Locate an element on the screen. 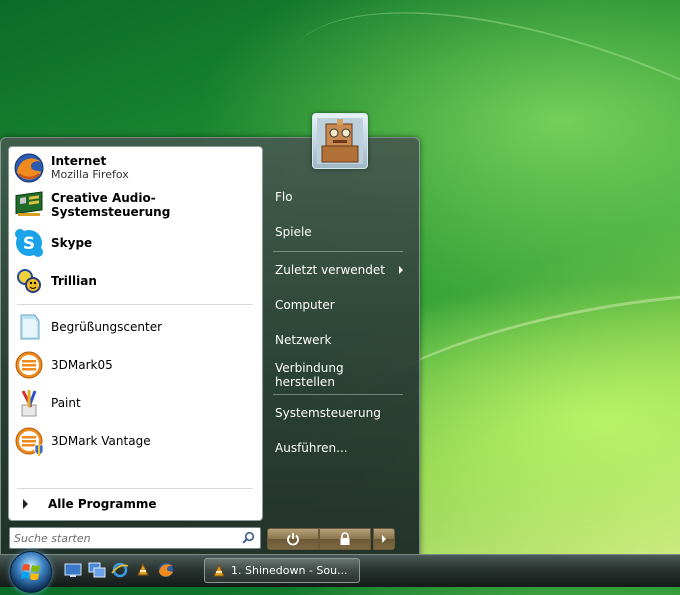 The height and width of the screenshot is (595, 680). program-title: Skype is located at coordinates (72, 243).